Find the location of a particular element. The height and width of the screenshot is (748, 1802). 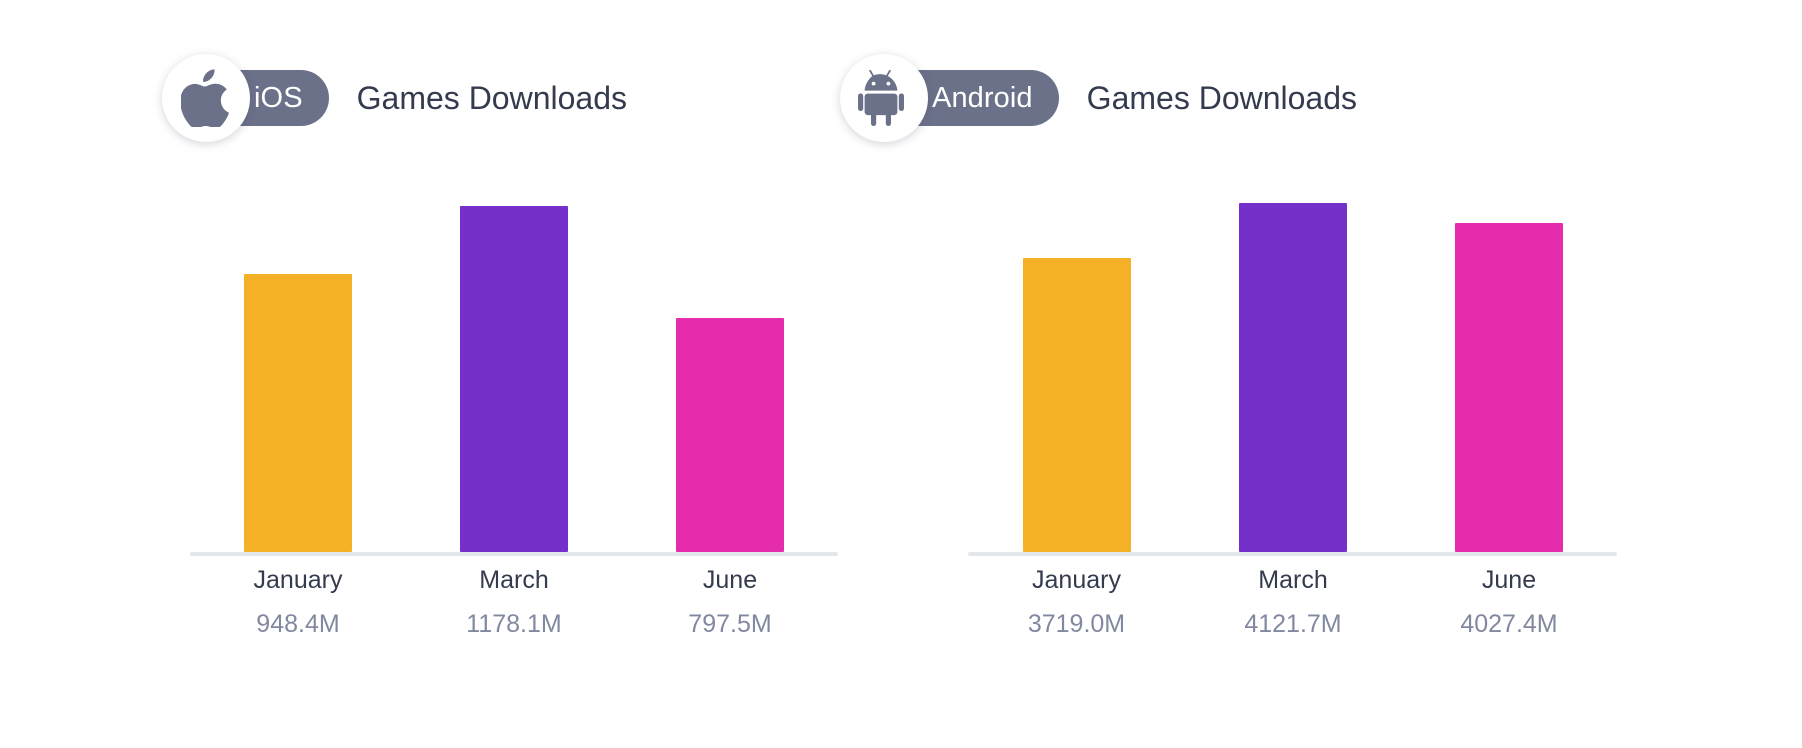

tick-june-android: June 4027.4M is located at coordinates (1509, 602).